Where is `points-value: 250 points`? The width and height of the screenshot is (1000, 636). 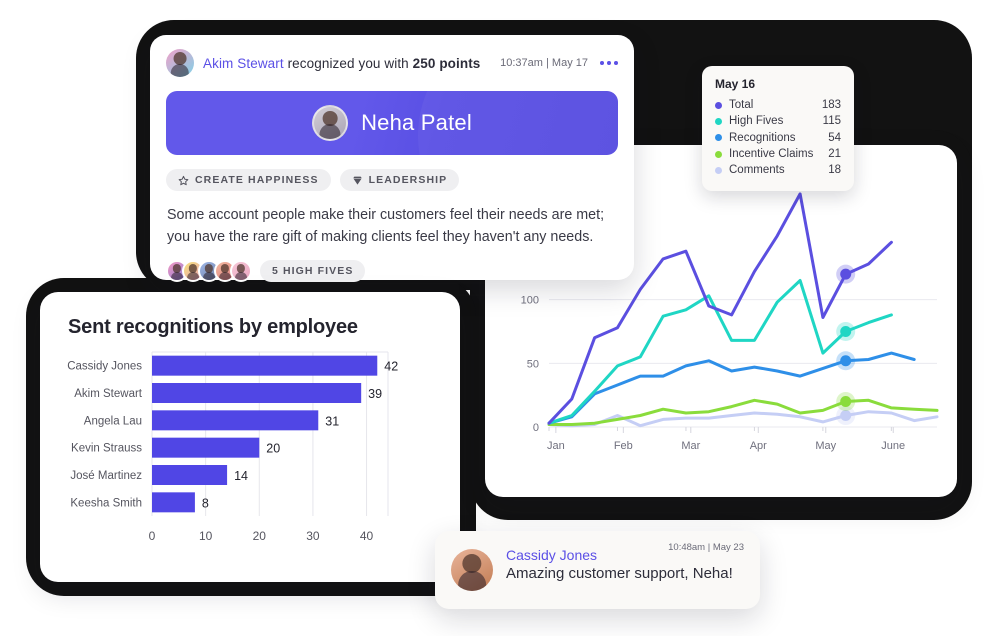
points-value: 250 points is located at coordinates (446, 63).